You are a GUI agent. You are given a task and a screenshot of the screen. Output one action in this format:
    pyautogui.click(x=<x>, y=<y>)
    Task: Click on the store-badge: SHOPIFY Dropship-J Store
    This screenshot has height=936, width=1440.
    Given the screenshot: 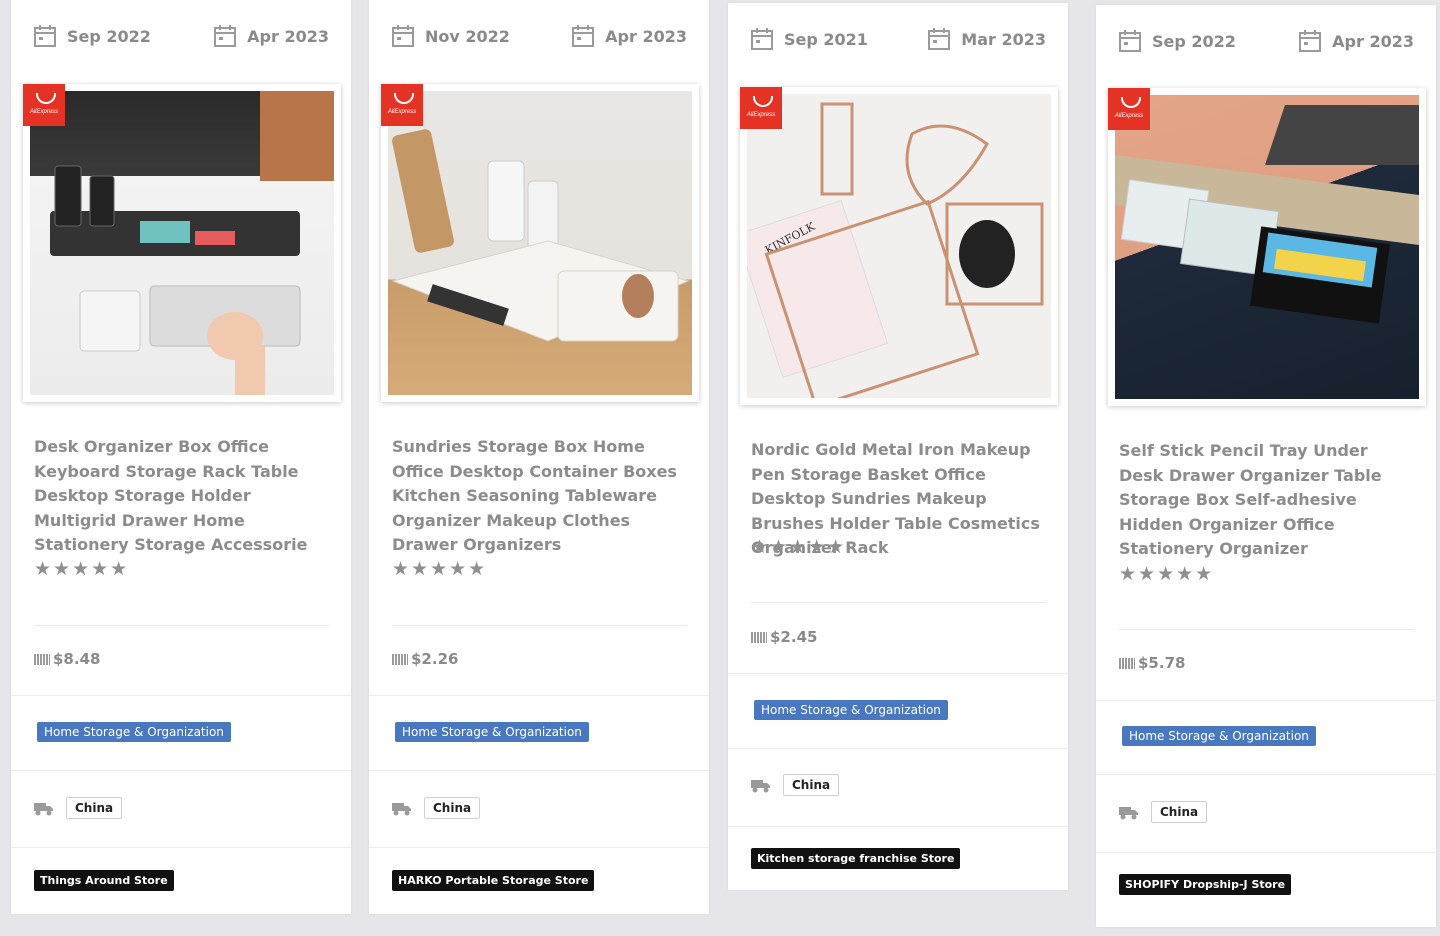 What is the action you would take?
    pyautogui.click(x=1205, y=884)
    